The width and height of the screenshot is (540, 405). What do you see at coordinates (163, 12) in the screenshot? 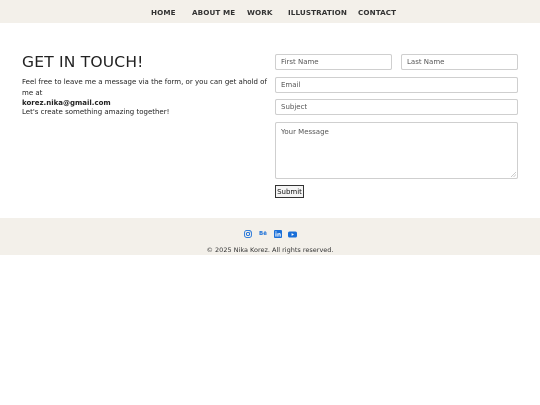
I see `nav-home: HOME` at bounding box center [163, 12].